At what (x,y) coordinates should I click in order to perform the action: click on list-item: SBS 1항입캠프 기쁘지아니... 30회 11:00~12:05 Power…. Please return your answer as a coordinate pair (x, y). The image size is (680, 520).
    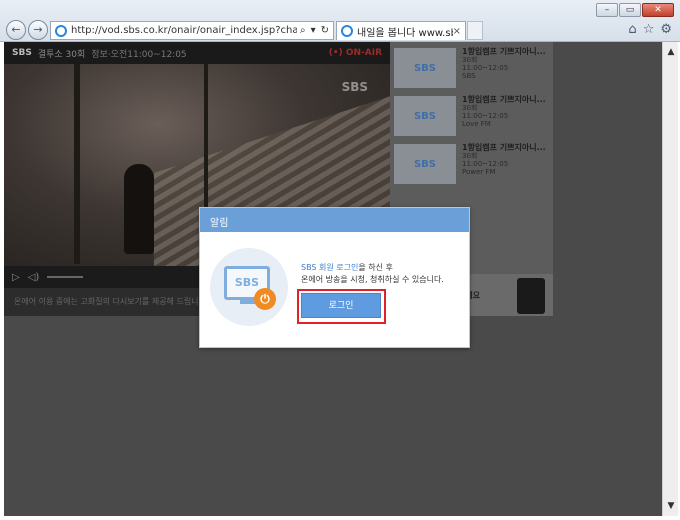
    Looking at the image, I should click on (473, 166).